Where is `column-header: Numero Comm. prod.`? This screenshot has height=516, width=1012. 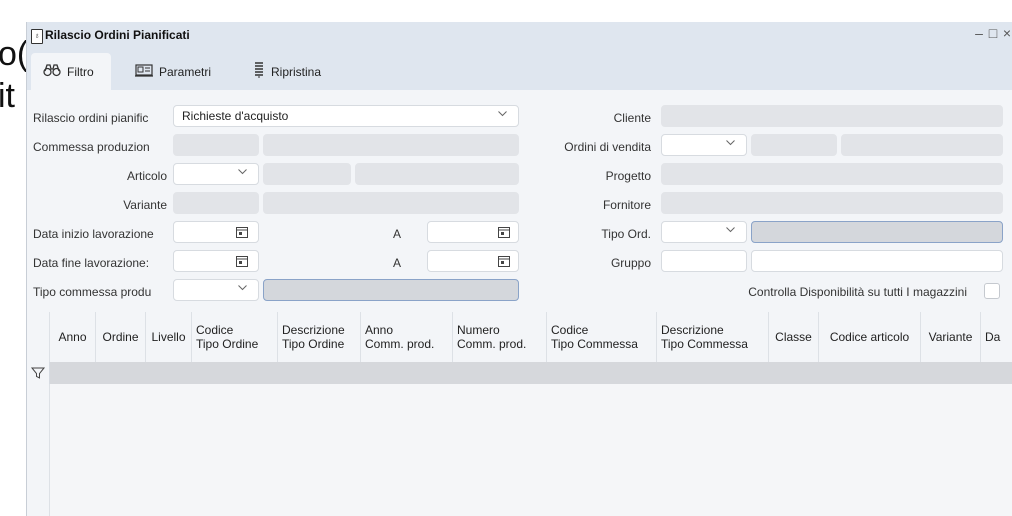
column-header: Numero Comm. prod. is located at coordinates (500, 337).